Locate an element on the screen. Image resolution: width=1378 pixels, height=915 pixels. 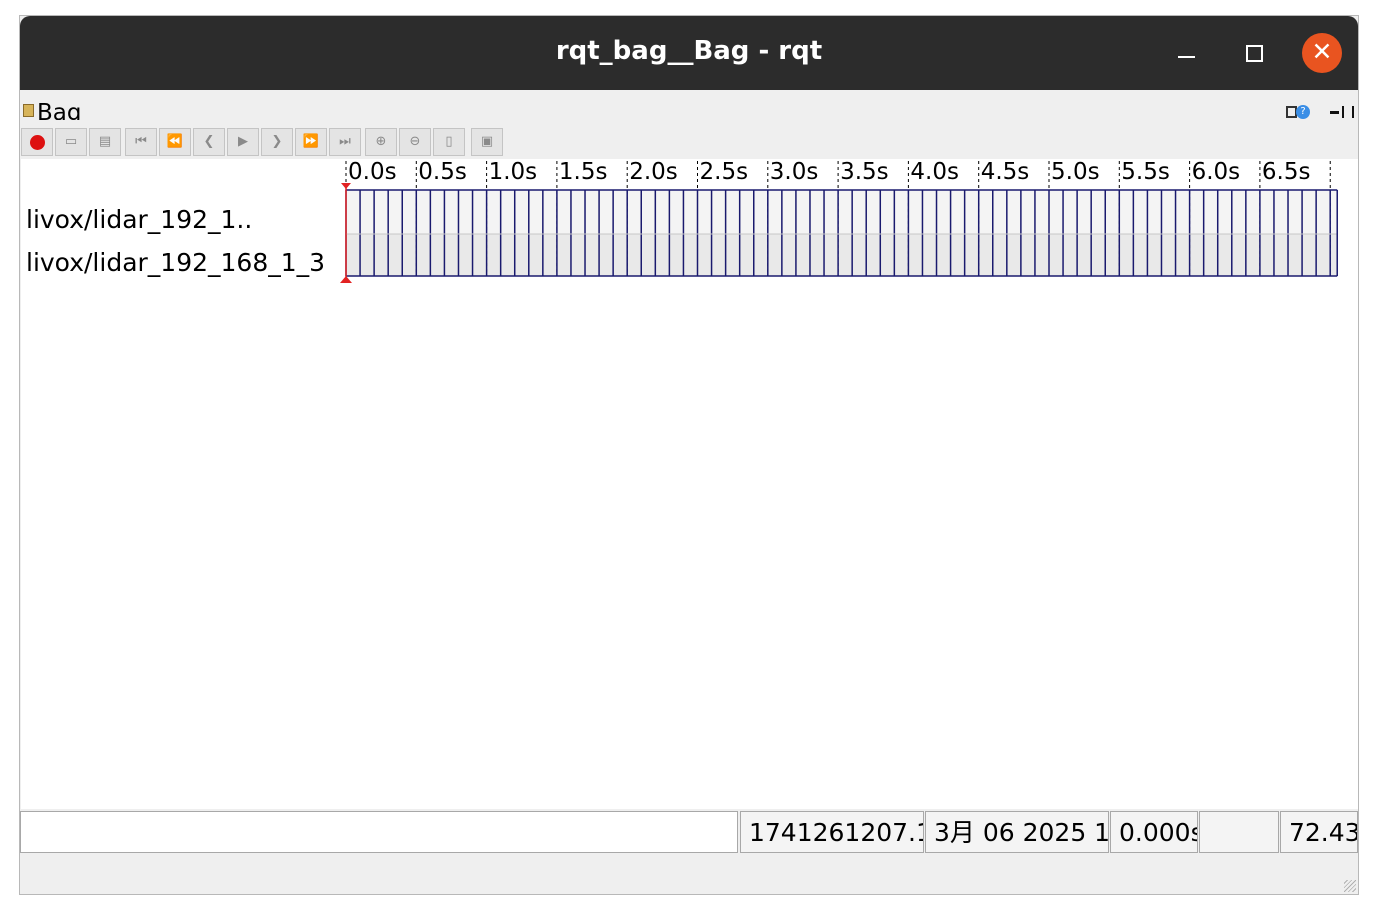
step-back-icon: ❮ is located at coordinates (209, 141).